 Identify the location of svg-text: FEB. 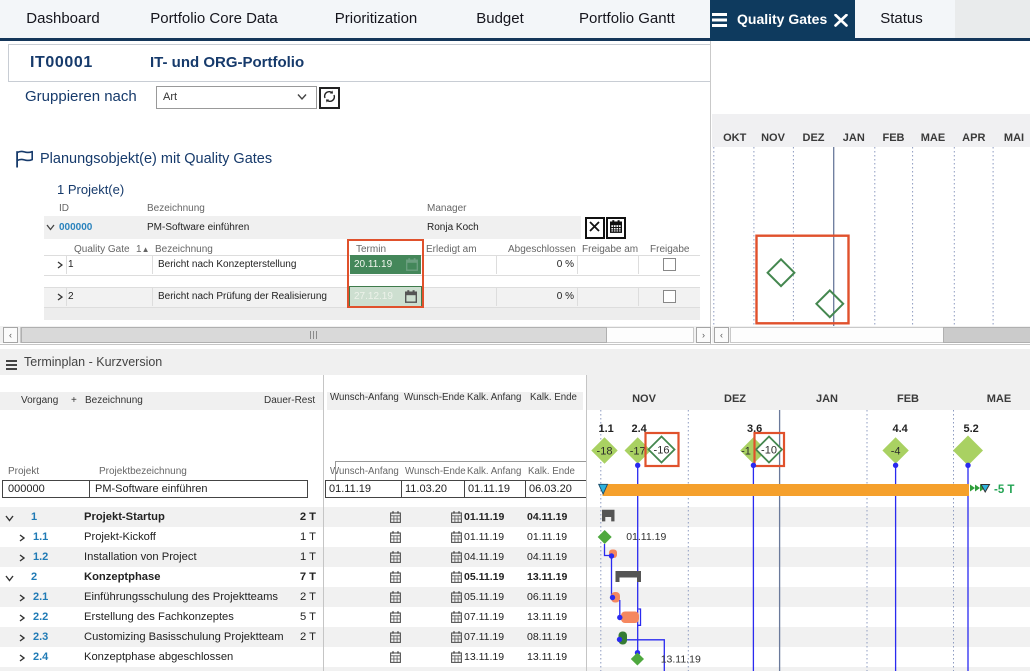
(894, 138).